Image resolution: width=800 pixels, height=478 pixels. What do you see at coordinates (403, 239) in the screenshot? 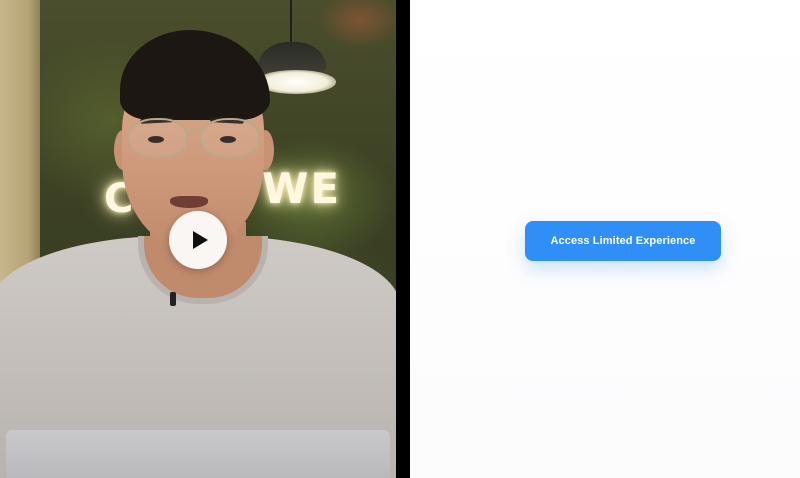
I see `panel-divider` at bounding box center [403, 239].